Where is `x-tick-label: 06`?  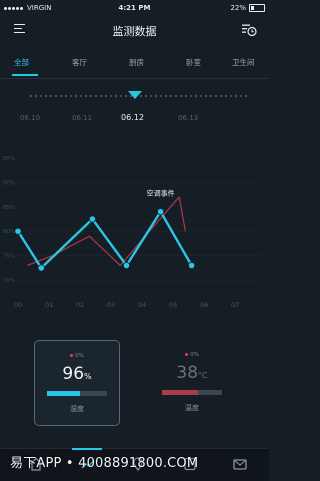
x-tick-label: 06 is located at coordinates (204, 305).